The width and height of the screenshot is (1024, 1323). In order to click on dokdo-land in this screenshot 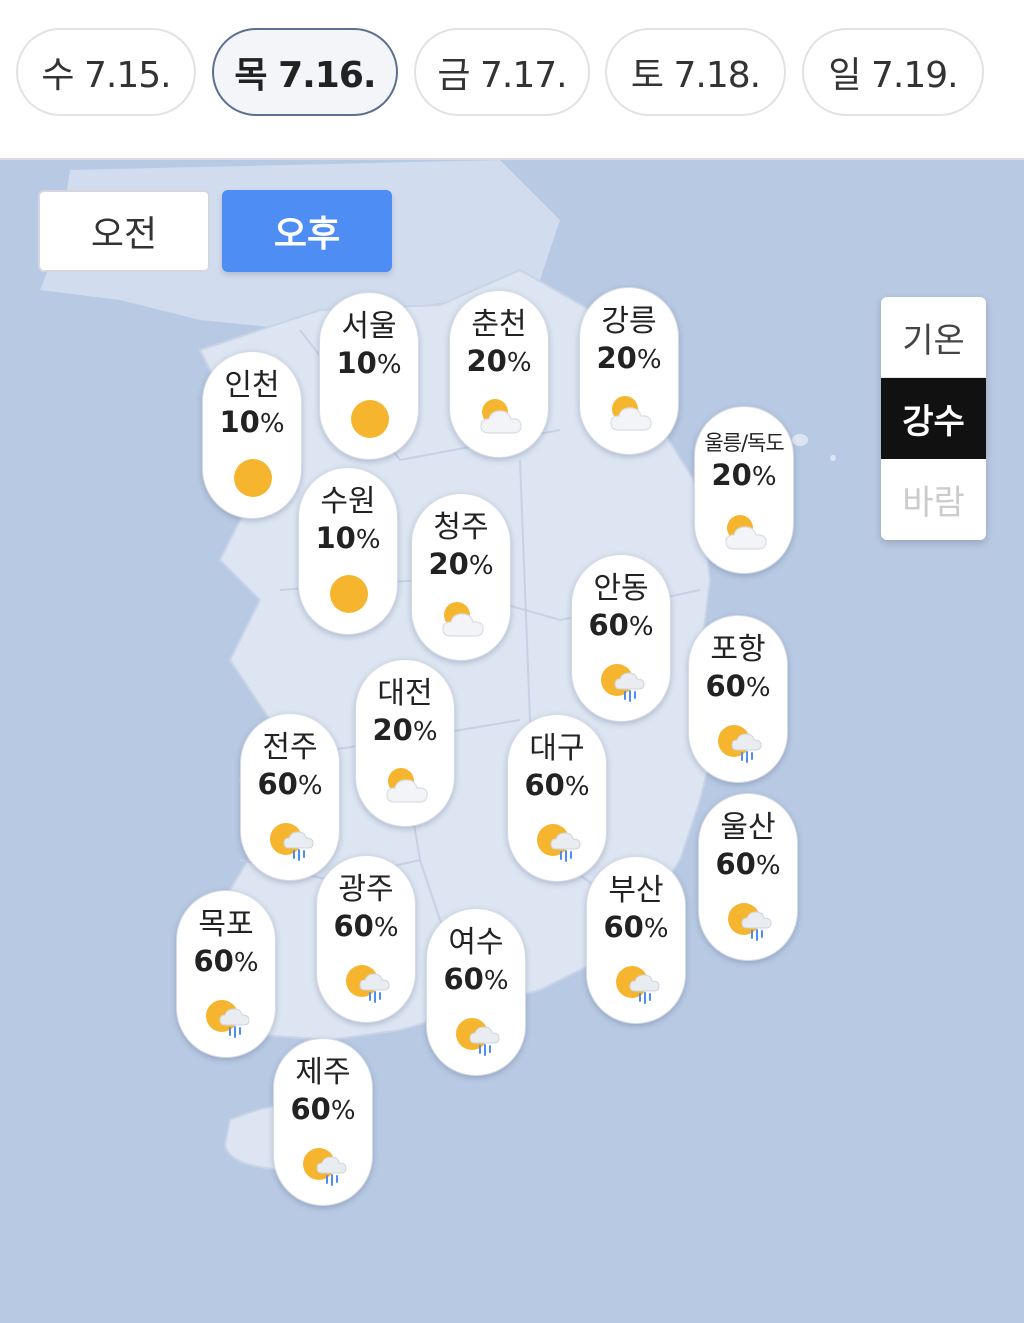, I will do `click(833, 458)`.